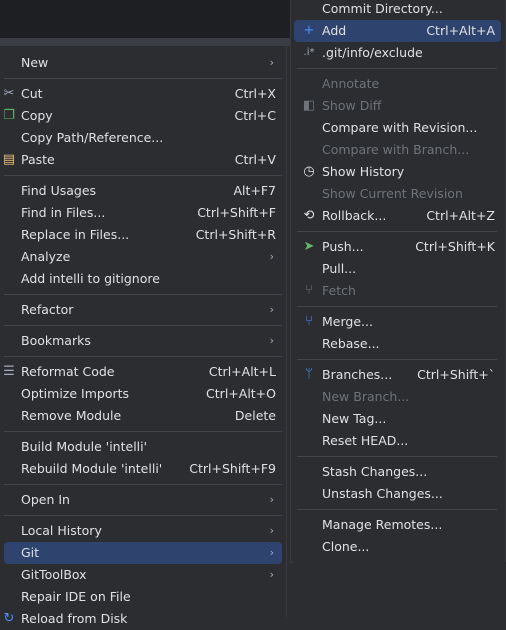 The image size is (506, 630). Describe the element at coordinates (143, 394) in the screenshot. I see `menu-item-optimize-imports: Optimize Imports Ctrl+Alt+O` at that location.